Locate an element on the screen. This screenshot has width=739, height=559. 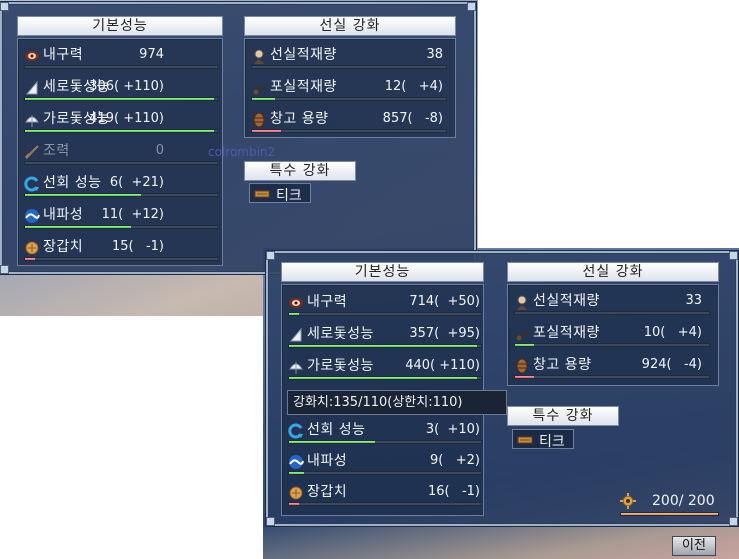
armor-icon is located at coordinates (32, 248).